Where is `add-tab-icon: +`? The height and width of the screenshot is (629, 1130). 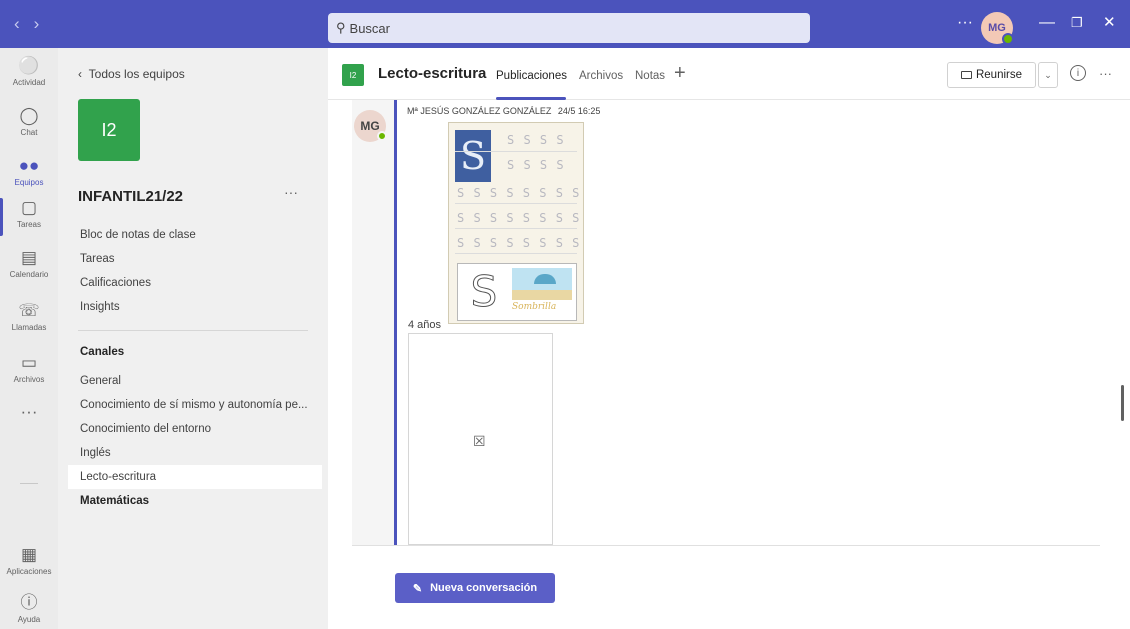 add-tab-icon: + is located at coordinates (680, 73).